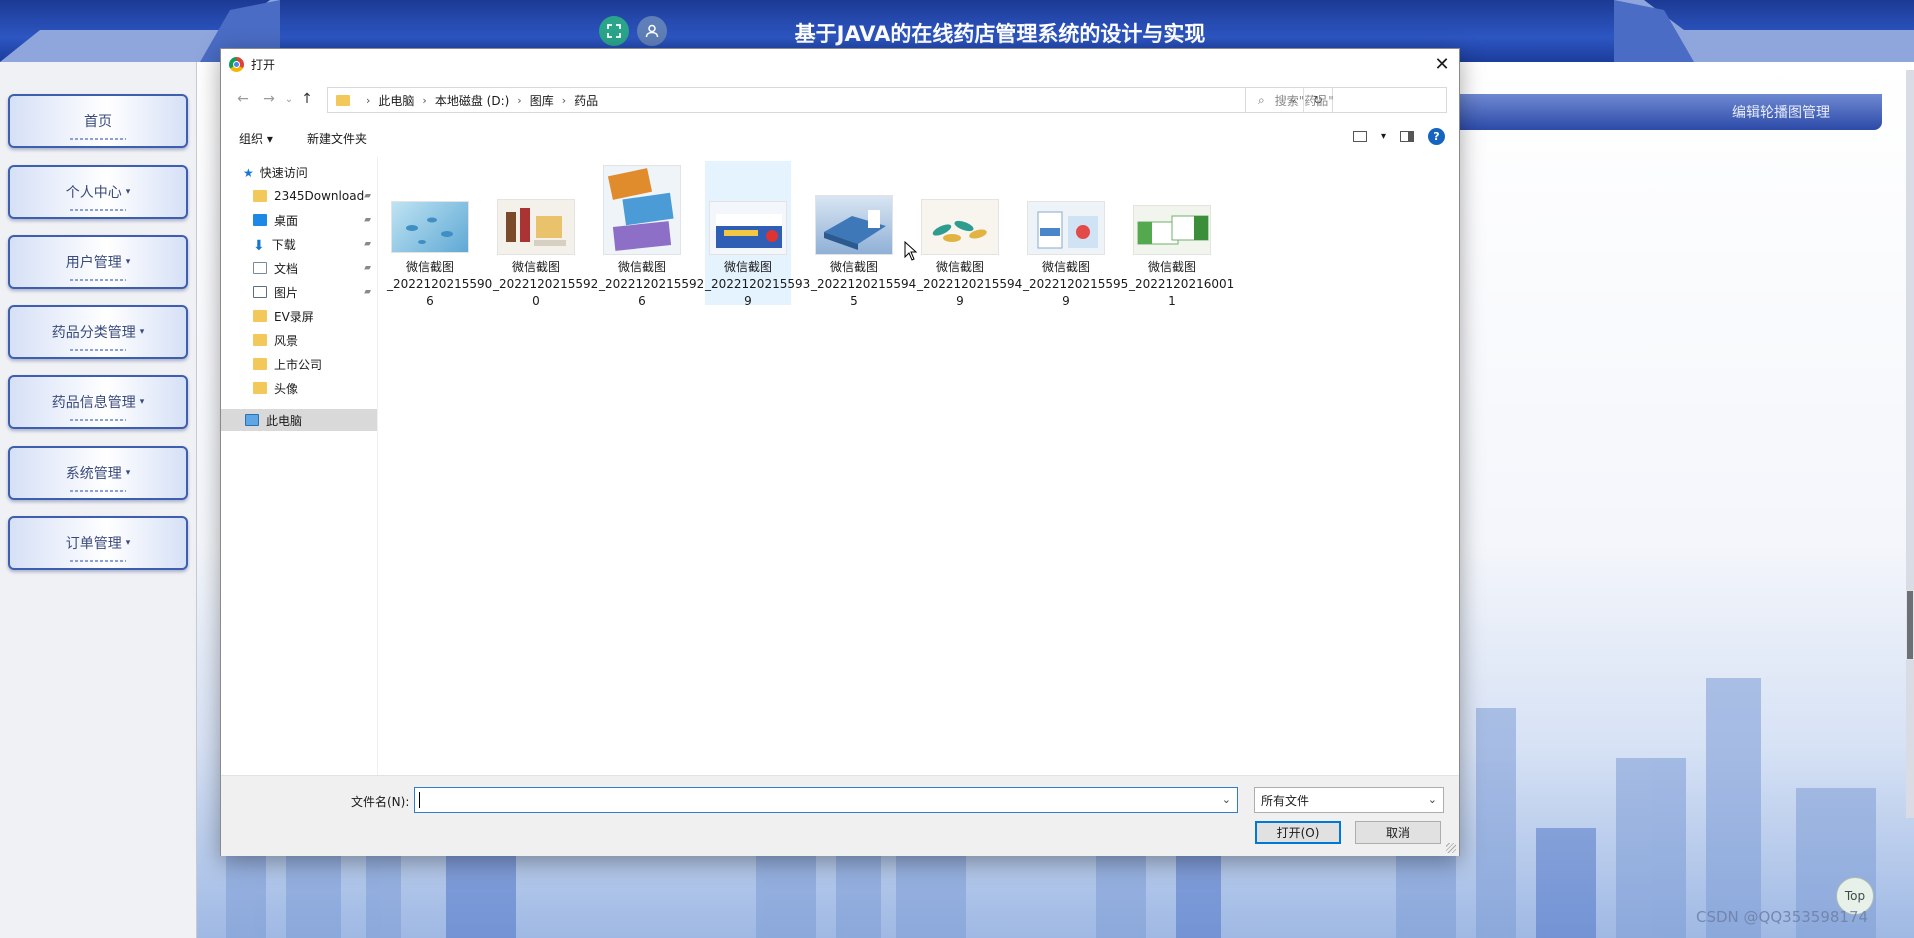 Image resolution: width=1914 pixels, height=938 pixels. I want to click on file-name: 微信截图 _2022120216001 1, so click(1182, 284).